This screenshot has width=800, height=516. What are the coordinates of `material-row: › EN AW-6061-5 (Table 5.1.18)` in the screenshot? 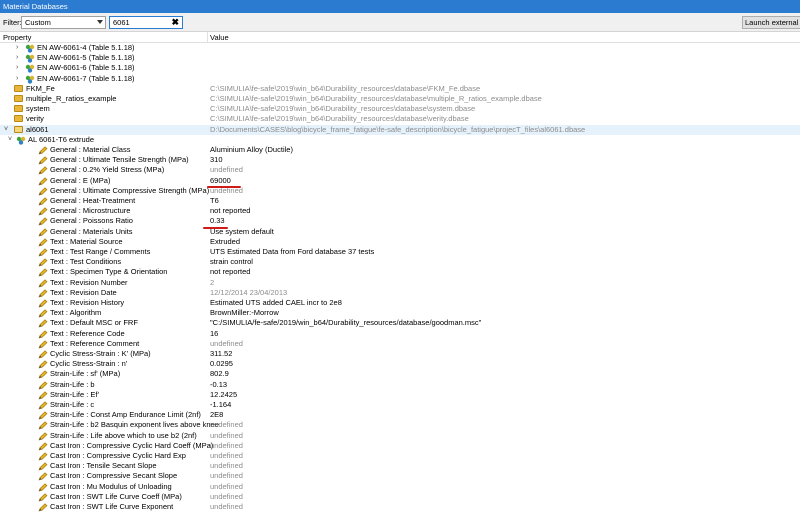 It's located at (400, 58).